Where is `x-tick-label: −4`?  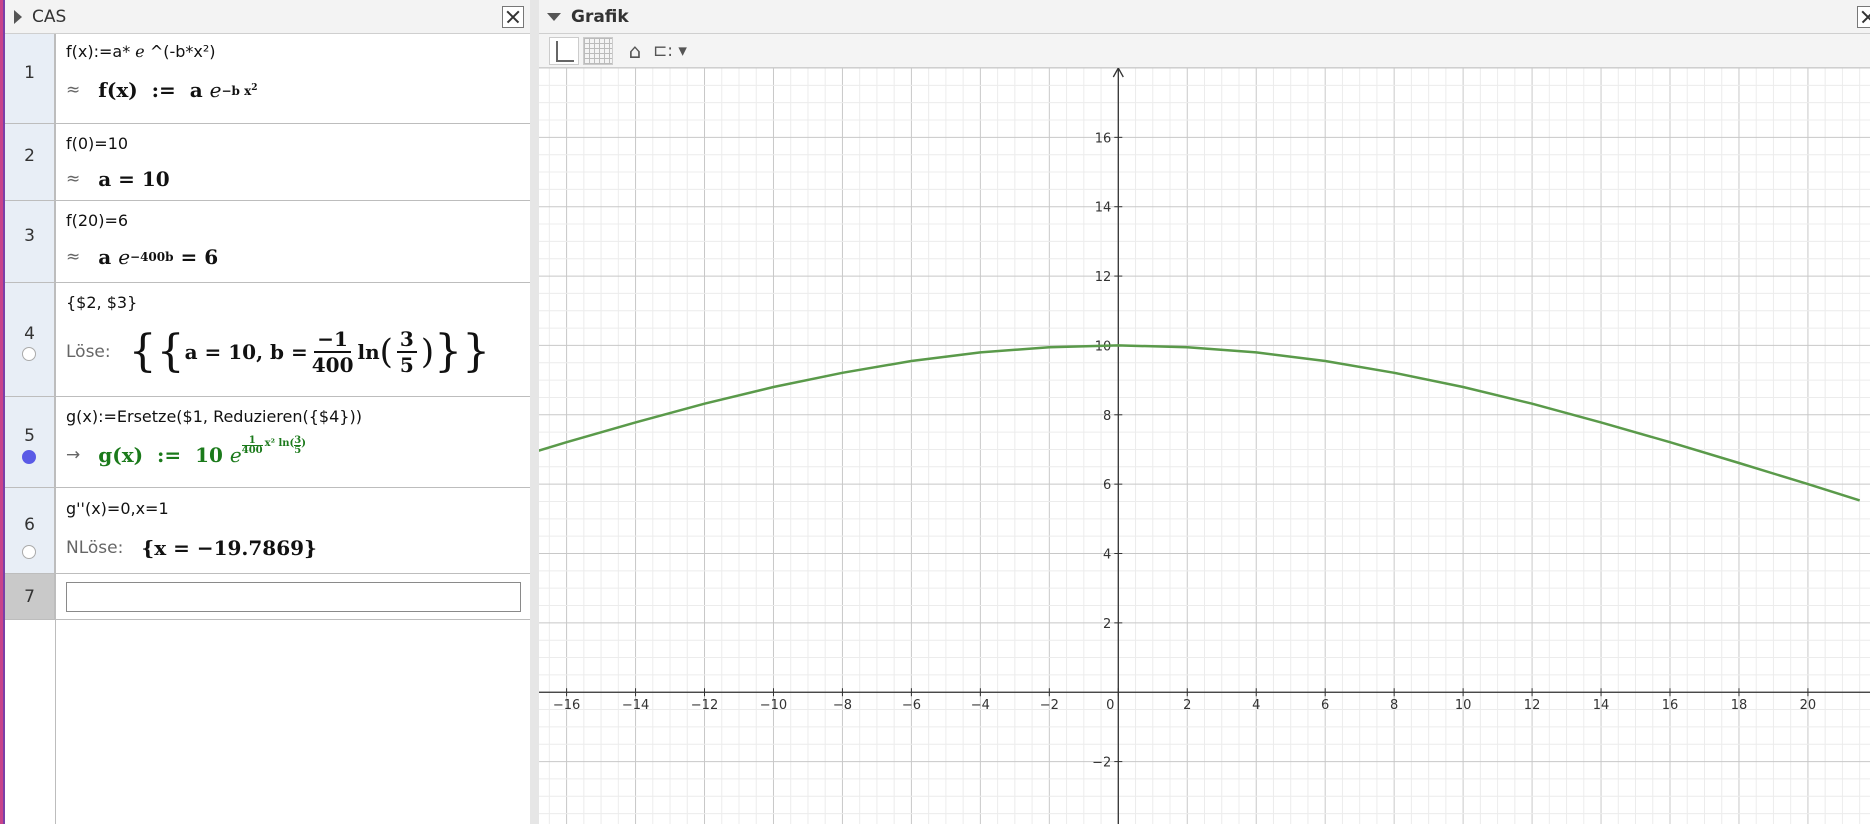 x-tick-label: −4 is located at coordinates (980, 705).